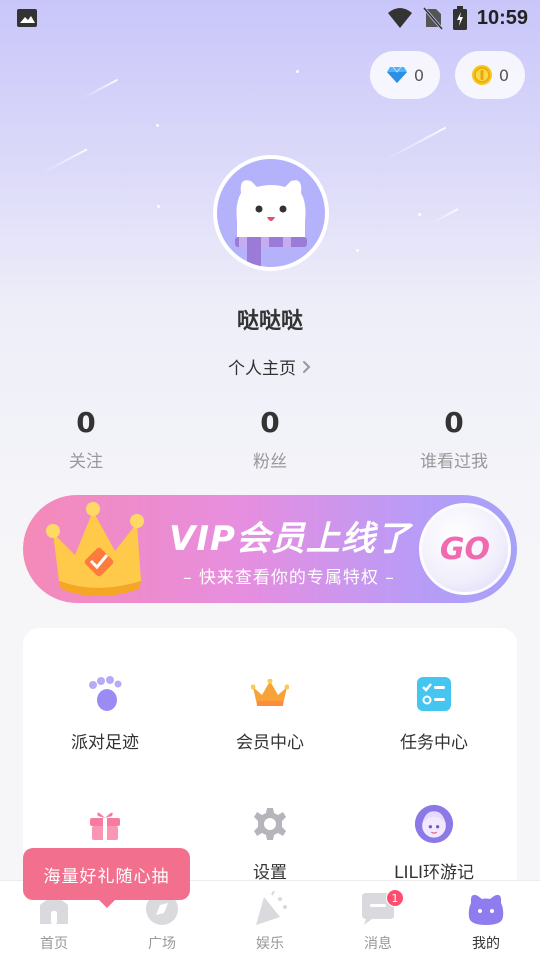  Describe the element at coordinates (270, 843) in the screenshot. I see `menu-item-settings: 设置` at that location.